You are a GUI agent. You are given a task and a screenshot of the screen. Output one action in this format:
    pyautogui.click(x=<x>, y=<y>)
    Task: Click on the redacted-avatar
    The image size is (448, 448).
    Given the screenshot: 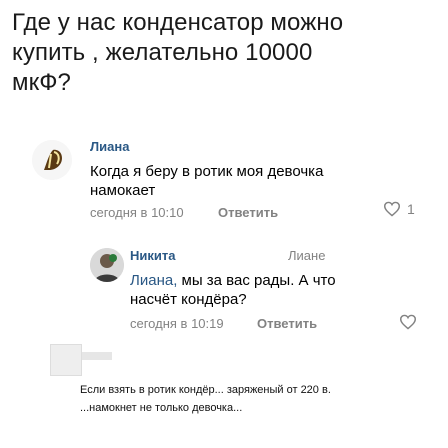 What is the action you would take?
    pyautogui.click(x=66, y=360)
    